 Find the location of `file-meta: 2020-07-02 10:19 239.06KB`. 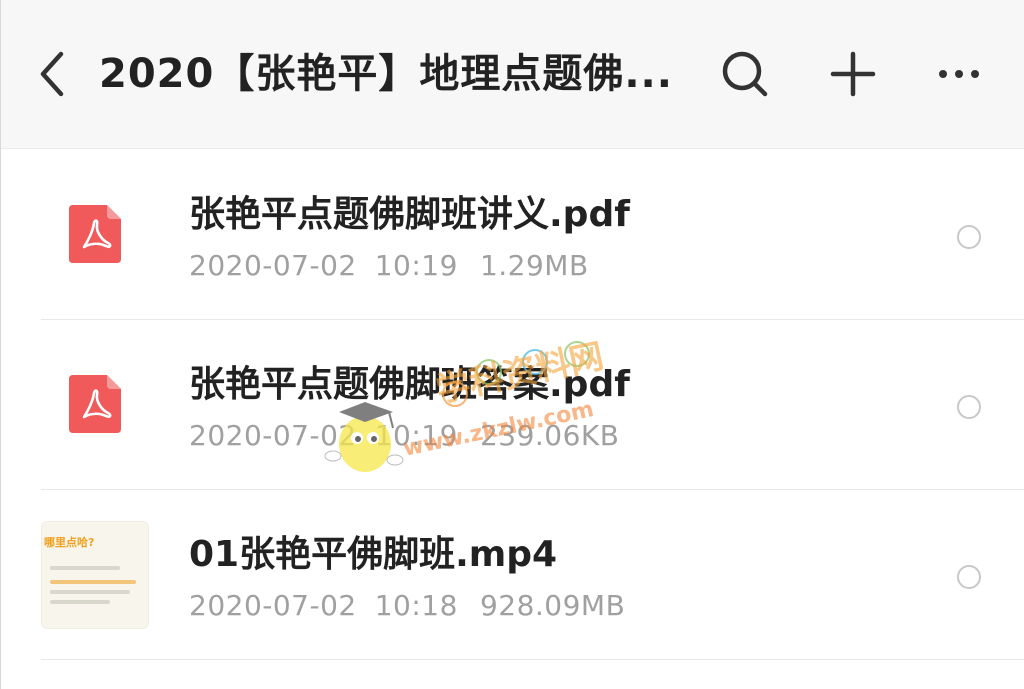

file-meta: 2020-07-02 10:19 239.06KB is located at coordinates (549, 436).